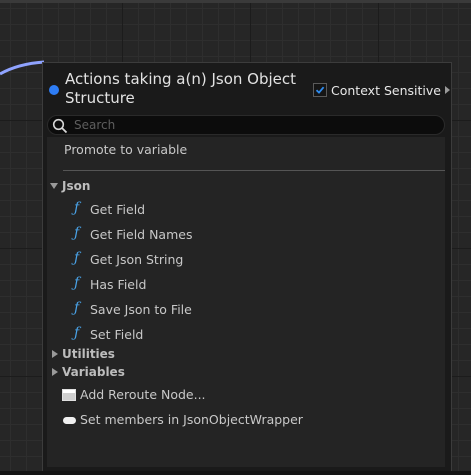  What do you see at coordinates (69, 420) in the screenshot?
I see `struct-pill-icon` at bounding box center [69, 420].